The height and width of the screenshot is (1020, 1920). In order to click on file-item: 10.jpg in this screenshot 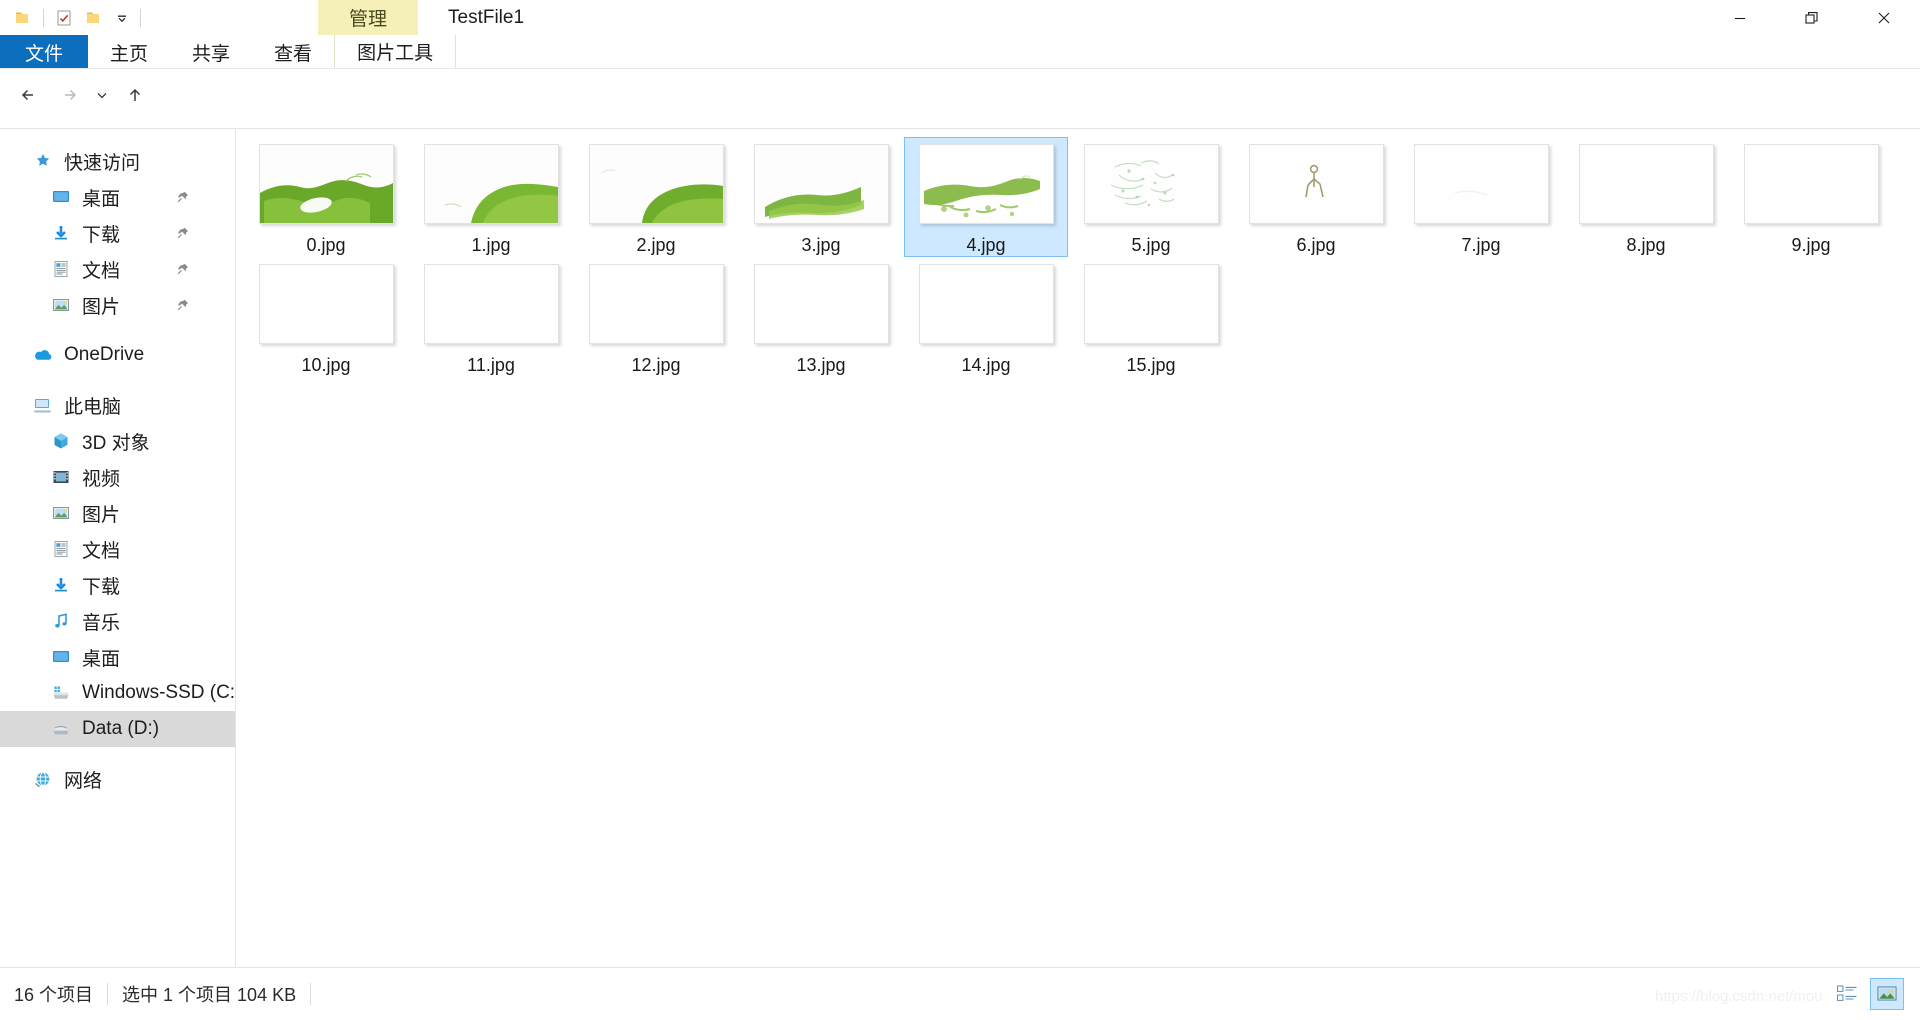, I will do `click(326, 317)`.